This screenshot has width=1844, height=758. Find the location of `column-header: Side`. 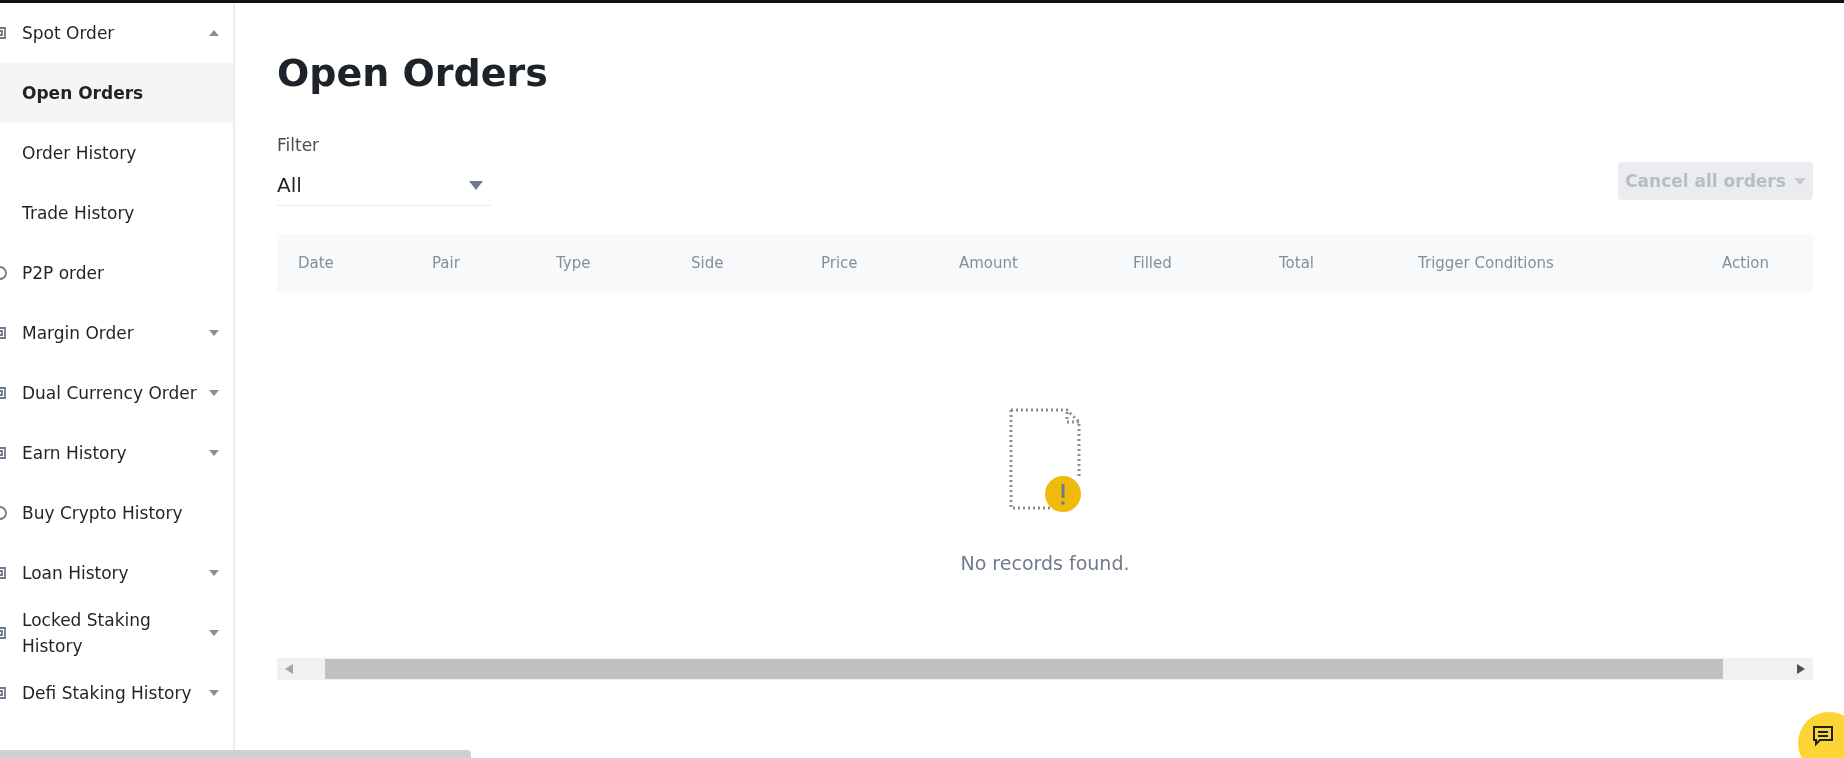

column-header: Side is located at coordinates (708, 263).